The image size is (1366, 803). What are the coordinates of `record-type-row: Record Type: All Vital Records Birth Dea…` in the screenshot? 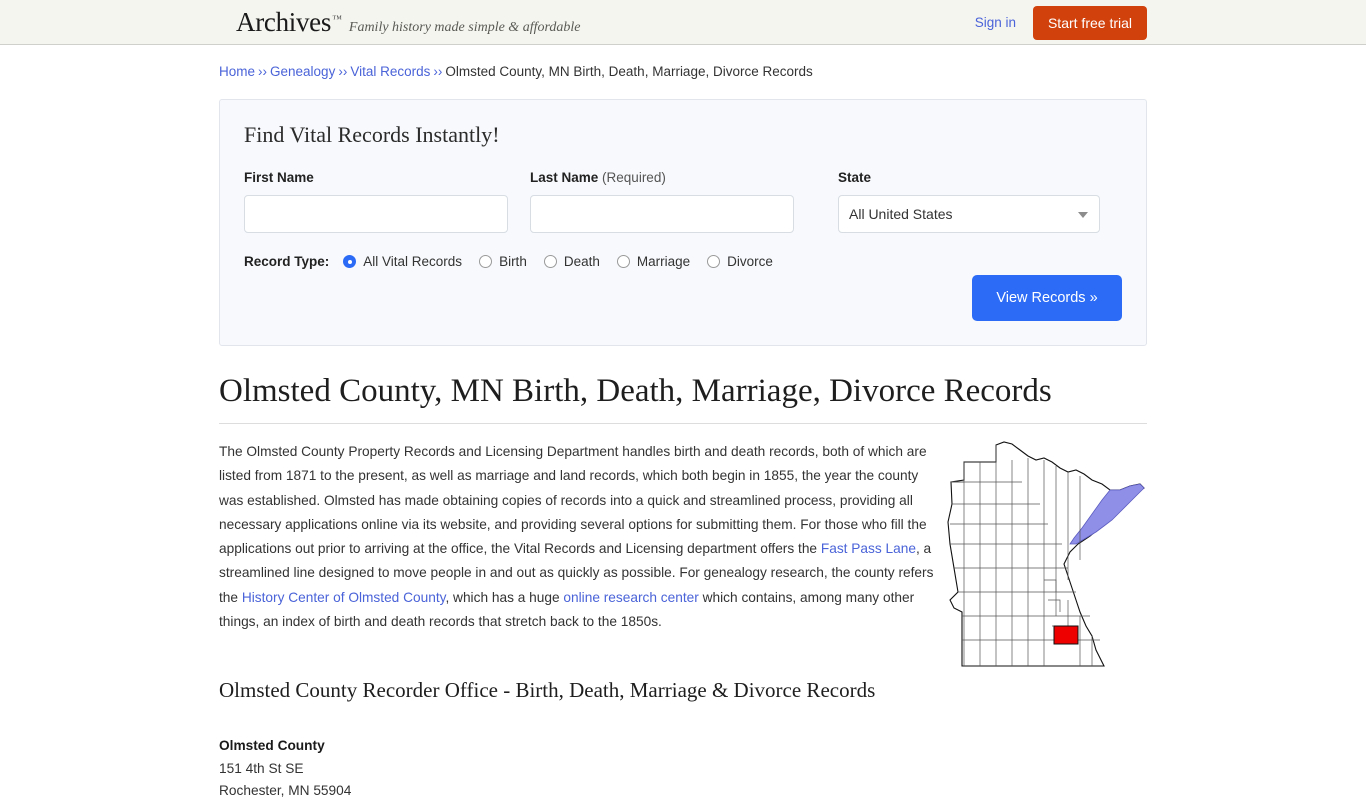 It's located at (683, 261).